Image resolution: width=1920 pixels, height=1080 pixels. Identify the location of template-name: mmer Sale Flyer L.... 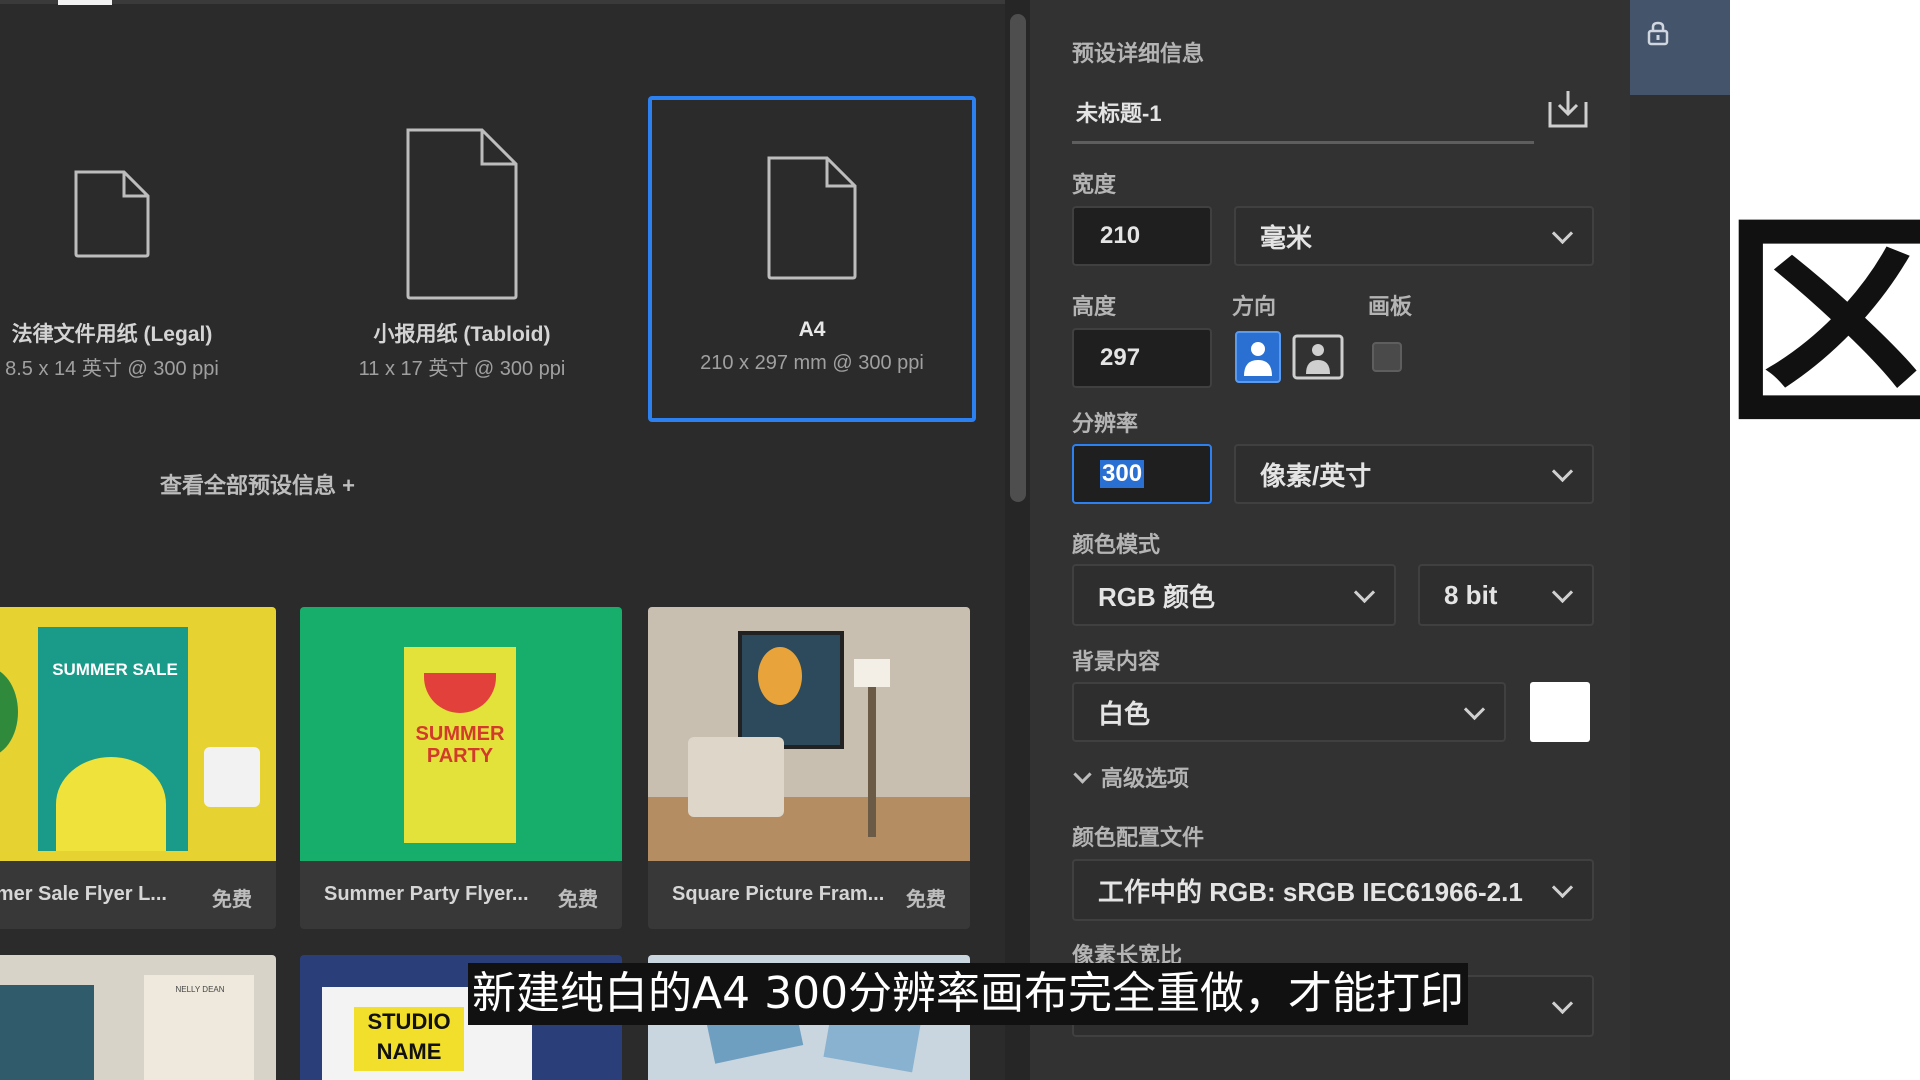
(83, 894).